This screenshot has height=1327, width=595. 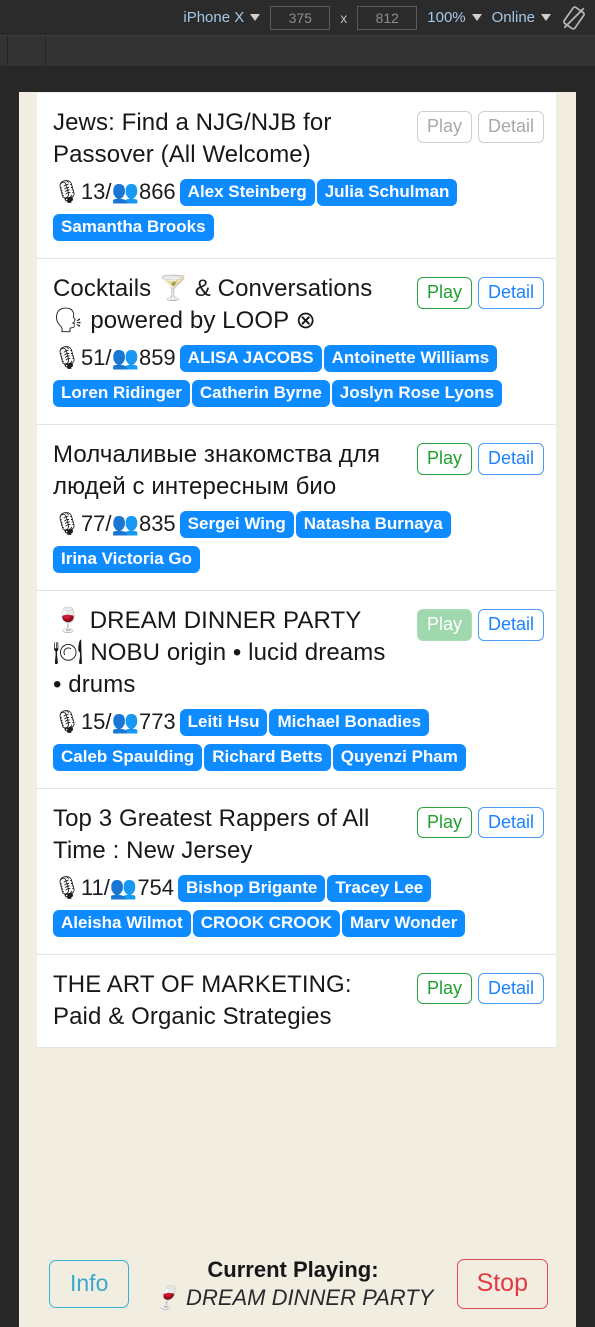 What do you see at coordinates (267, 757) in the screenshot?
I see `speaker-chip: Richard Betts` at bounding box center [267, 757].